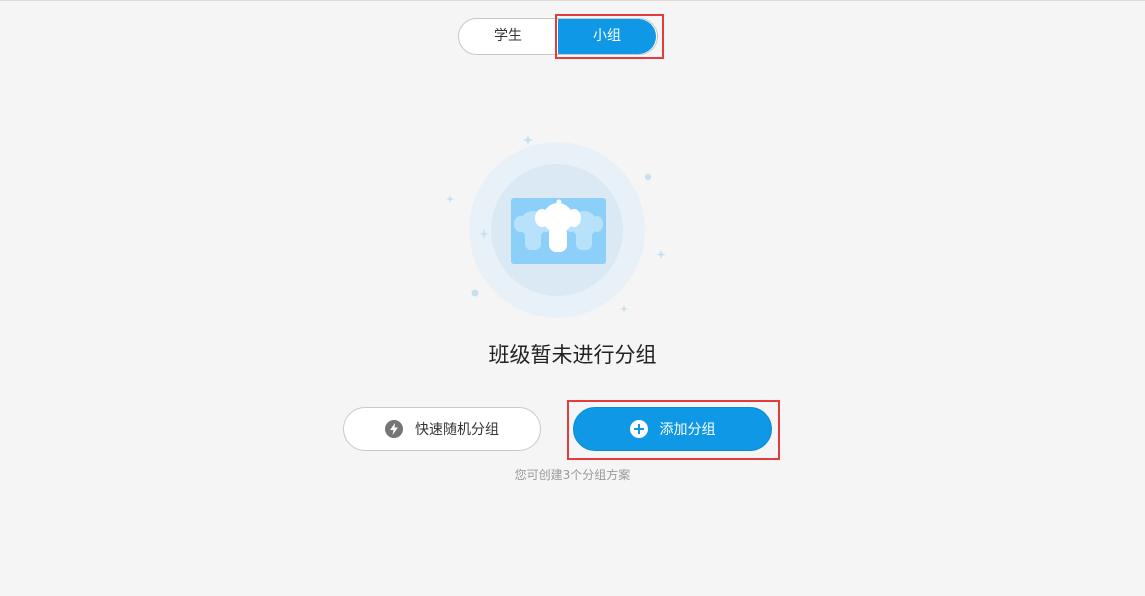 The image size is (1145, 596). I want to click on tab-students: 学生, so click(508, 36).